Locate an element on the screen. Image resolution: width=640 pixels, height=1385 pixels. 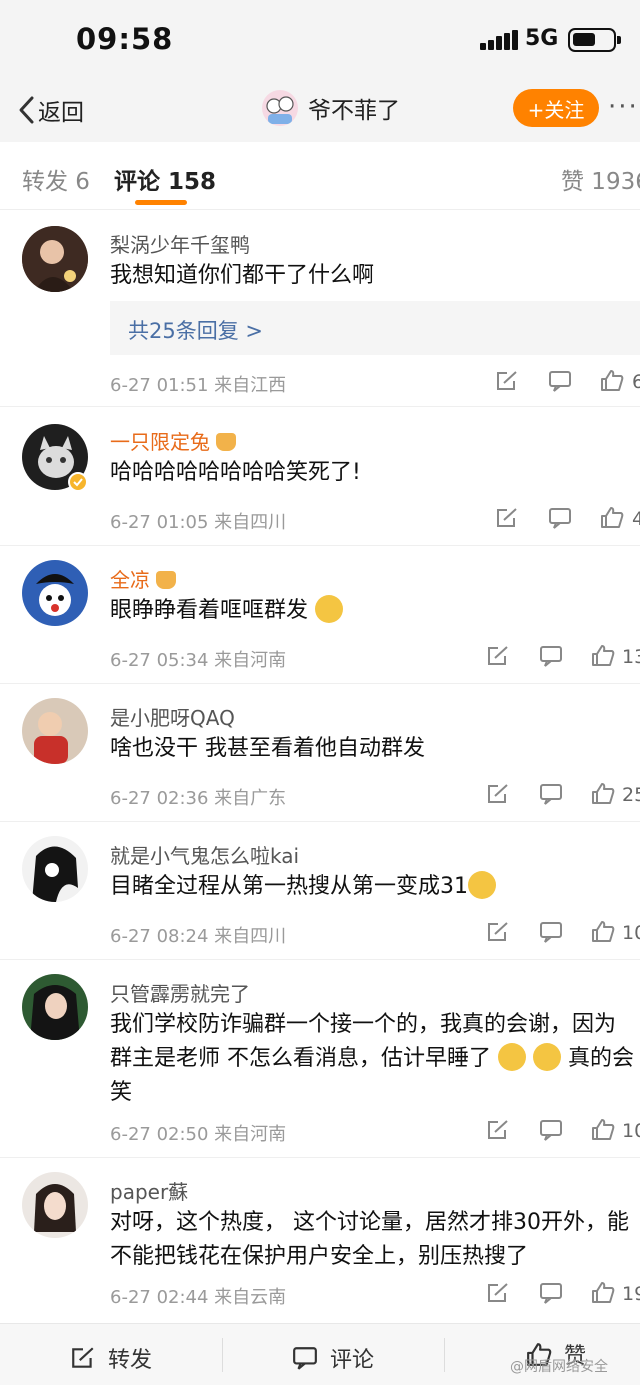
nav-bar: 返回 爷不菲了 +关注 ··· is located at coordinates (320, 111).